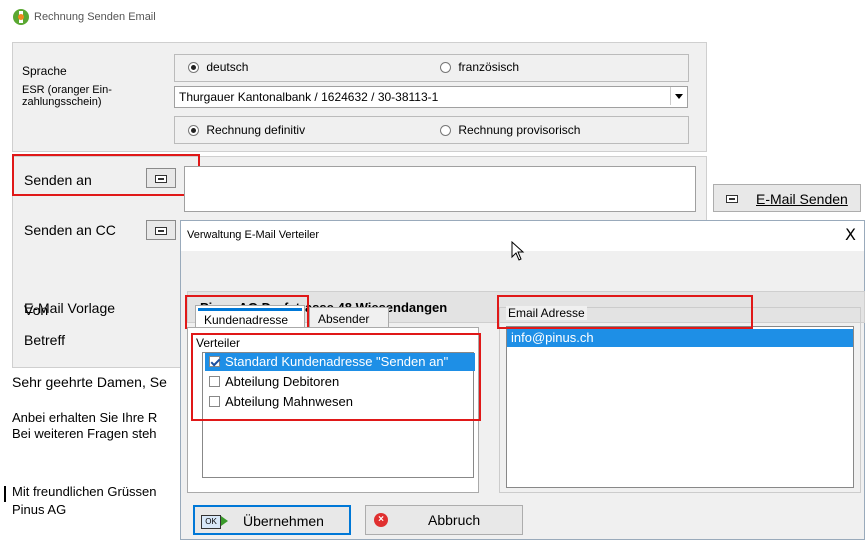  I want to click on radio-franzoesisch: französisch, so click(479, 67).